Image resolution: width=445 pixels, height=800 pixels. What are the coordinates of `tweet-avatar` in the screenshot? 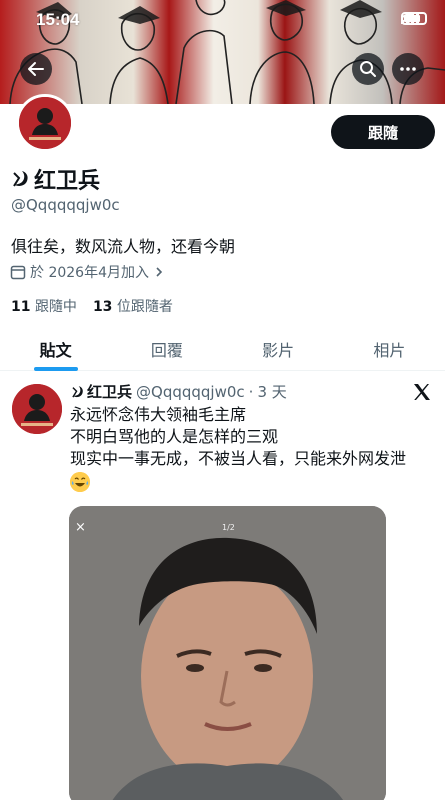 It's located at (37, 409).